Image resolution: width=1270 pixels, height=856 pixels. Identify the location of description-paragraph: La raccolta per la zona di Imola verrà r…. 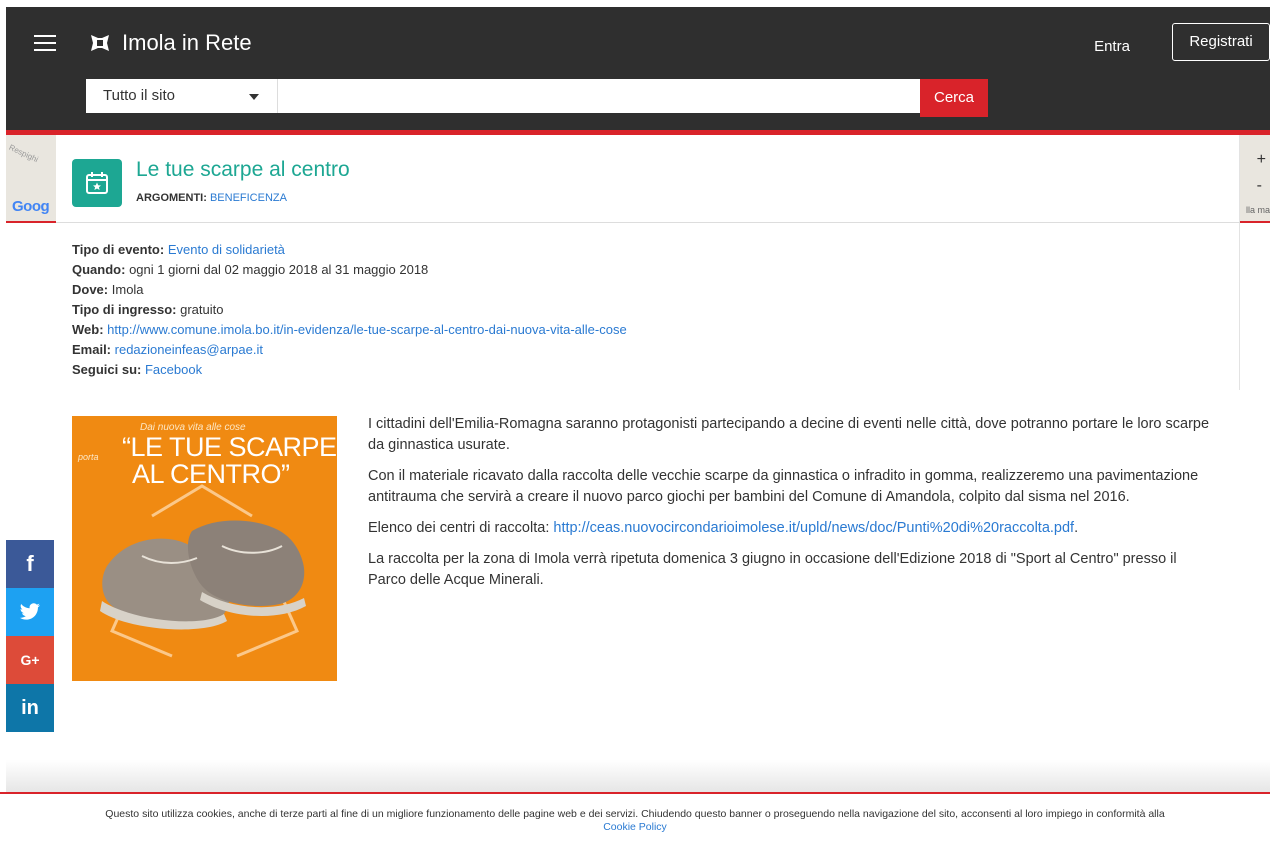
(772, 569).